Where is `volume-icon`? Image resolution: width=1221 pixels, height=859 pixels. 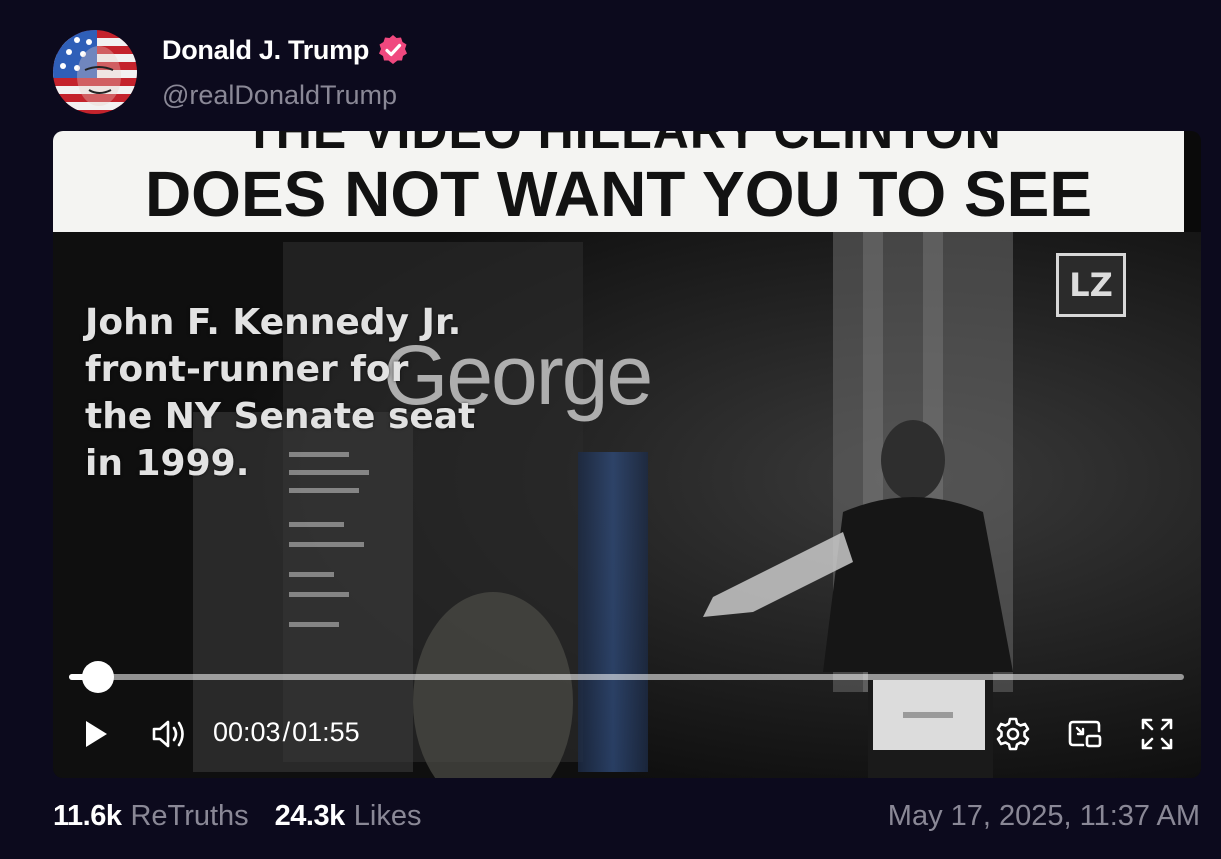
volume-icon is located at coordinates (168, 734).